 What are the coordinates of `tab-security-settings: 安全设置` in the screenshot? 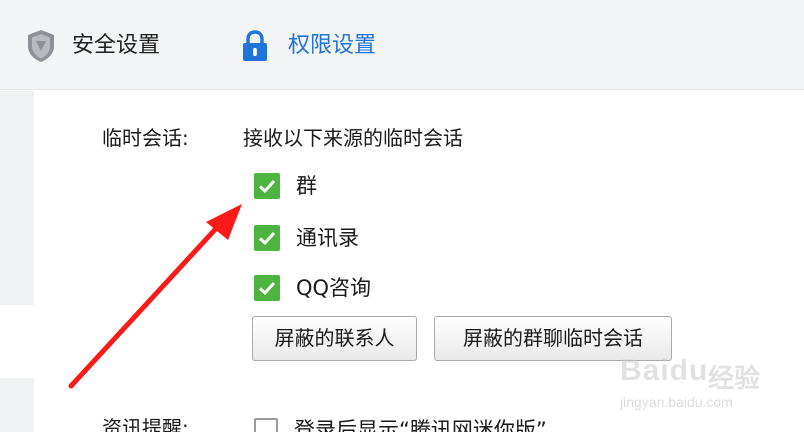 It's located at (93, 46).